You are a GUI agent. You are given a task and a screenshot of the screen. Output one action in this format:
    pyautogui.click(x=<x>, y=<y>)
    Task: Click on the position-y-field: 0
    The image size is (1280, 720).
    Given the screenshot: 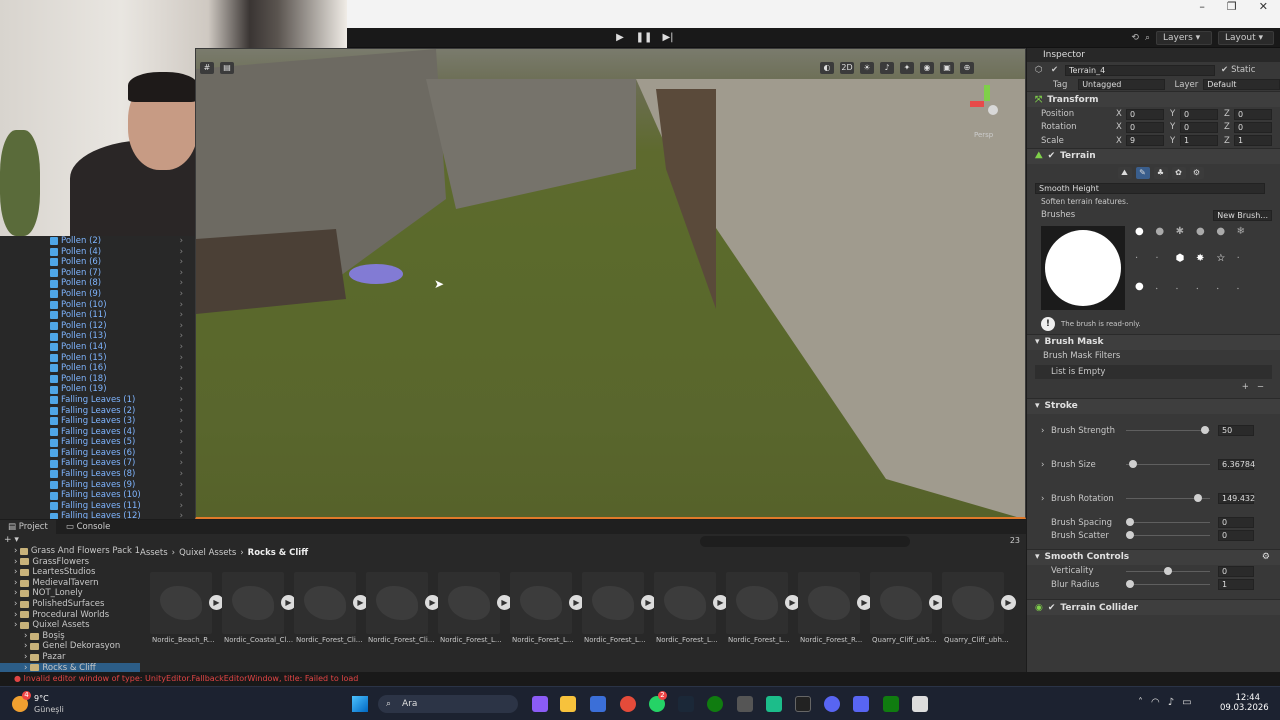 What is the action you would take?
    pyautogui.click(x=1199, y=114)
    